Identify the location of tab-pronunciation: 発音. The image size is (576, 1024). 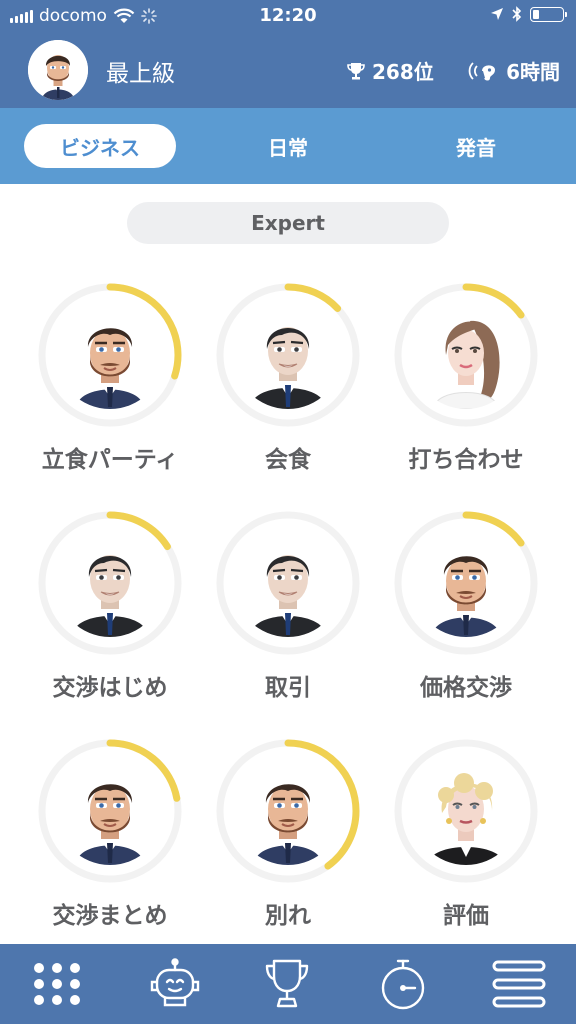
(476, 146).